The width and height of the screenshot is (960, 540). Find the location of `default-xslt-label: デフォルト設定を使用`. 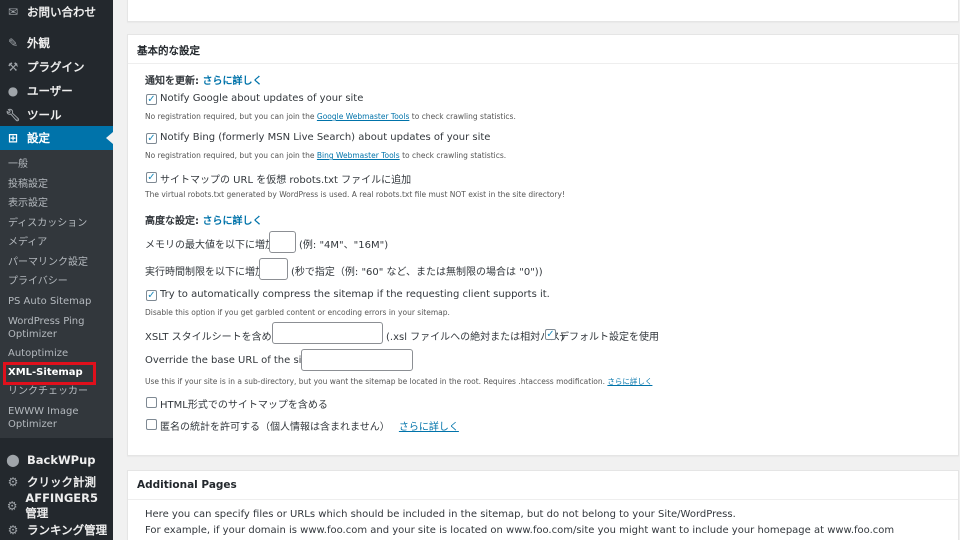

default-xslt-label: デフォルト設定を使用 is located at coordinates (609, 337).